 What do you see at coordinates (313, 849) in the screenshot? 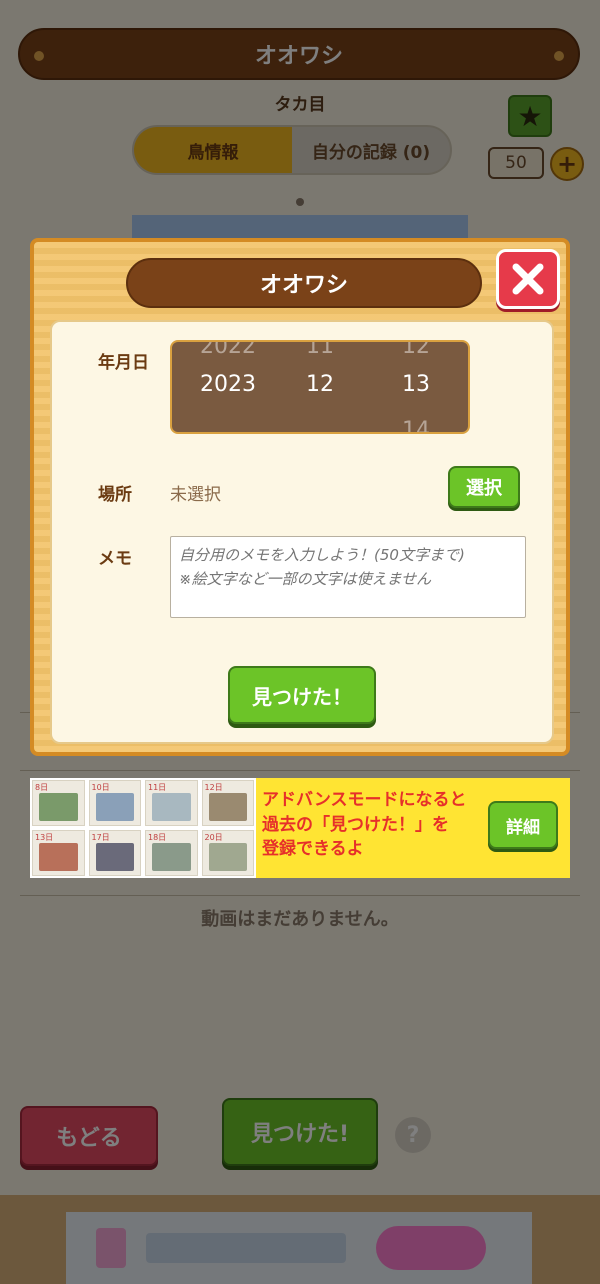
I see `promo-line-3: 登録できるよ` at bounding box center [313, 849].